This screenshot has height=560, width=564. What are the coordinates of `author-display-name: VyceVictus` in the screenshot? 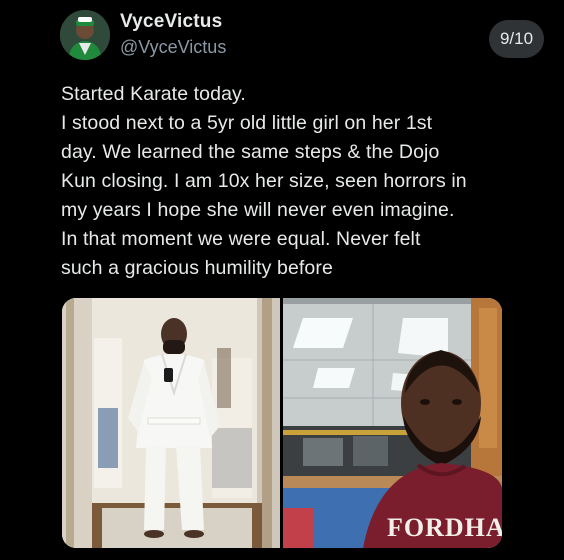 It's located at (171, 22).